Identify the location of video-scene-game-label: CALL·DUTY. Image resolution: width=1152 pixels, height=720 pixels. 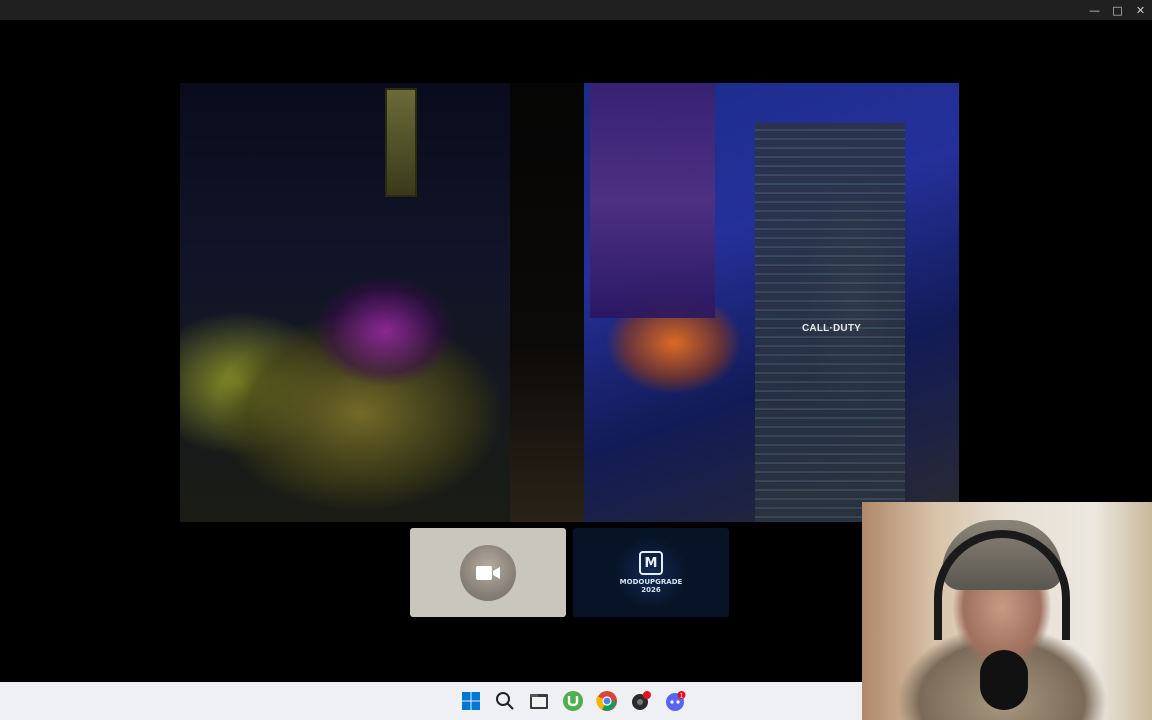
(832, 328).